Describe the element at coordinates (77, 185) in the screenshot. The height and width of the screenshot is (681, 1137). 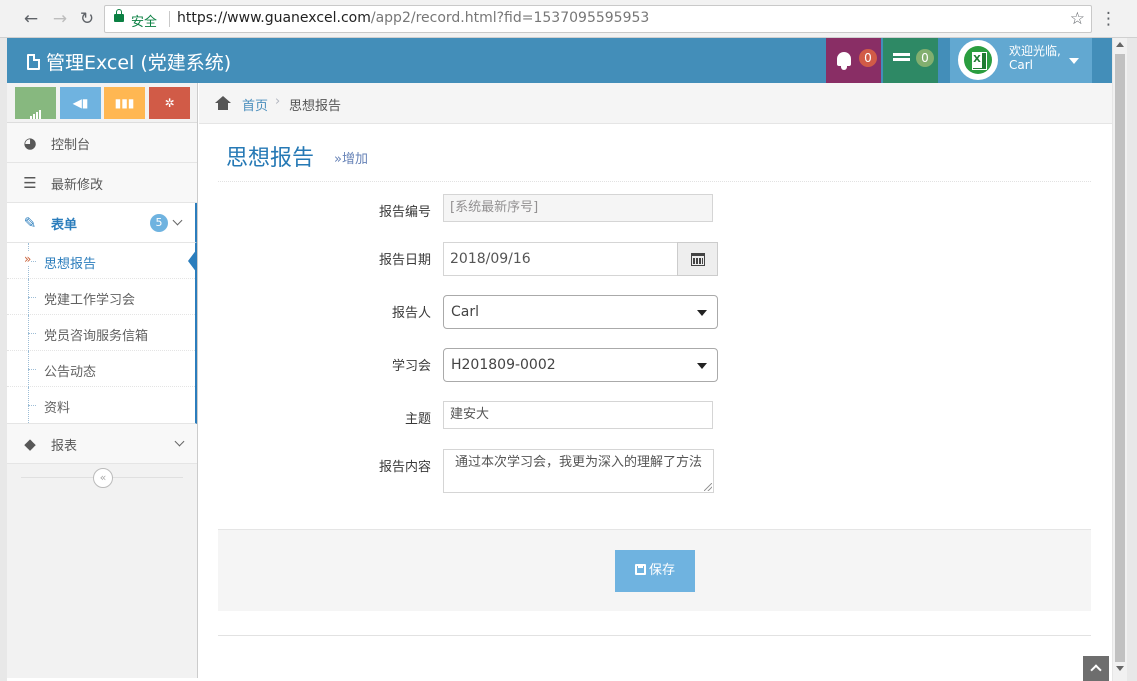
I see `sidebar-item-label: 最新修改` at that location.